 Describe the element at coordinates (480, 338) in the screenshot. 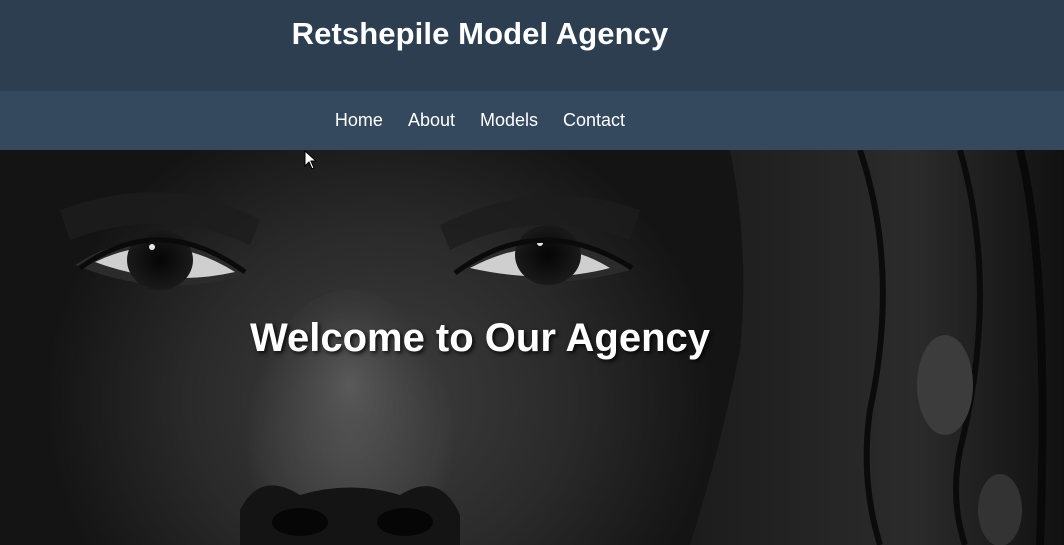

I see `hero-heading: Welcome to Our Agency` at that location.